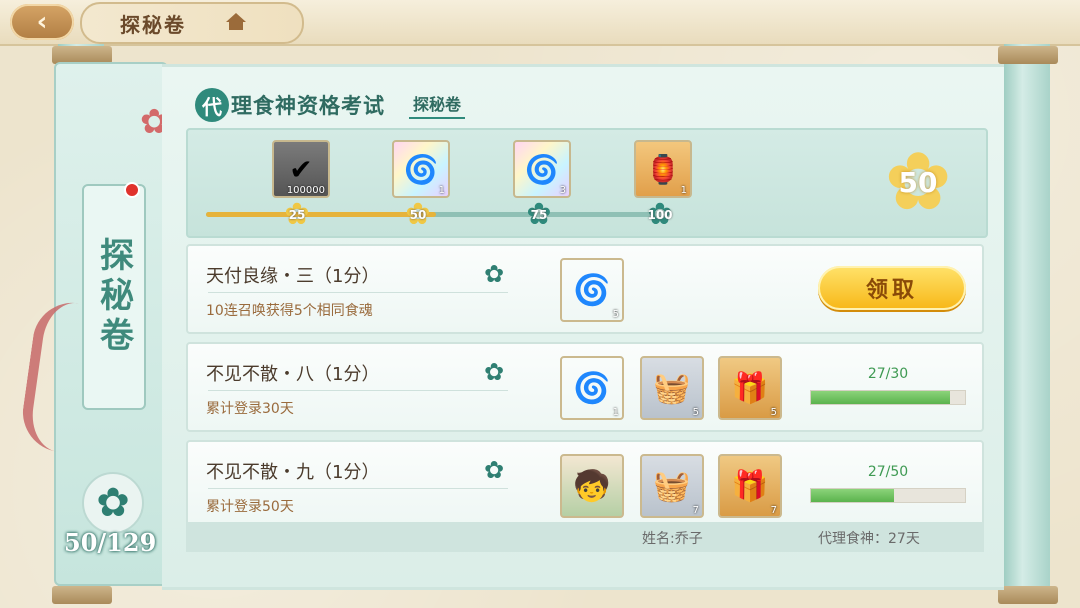 This screenshot has width=1080, height=608. Describe the element at coordinates (672, 539) in the screenshot. I see `player-name: 姓名:乔子` at that location.